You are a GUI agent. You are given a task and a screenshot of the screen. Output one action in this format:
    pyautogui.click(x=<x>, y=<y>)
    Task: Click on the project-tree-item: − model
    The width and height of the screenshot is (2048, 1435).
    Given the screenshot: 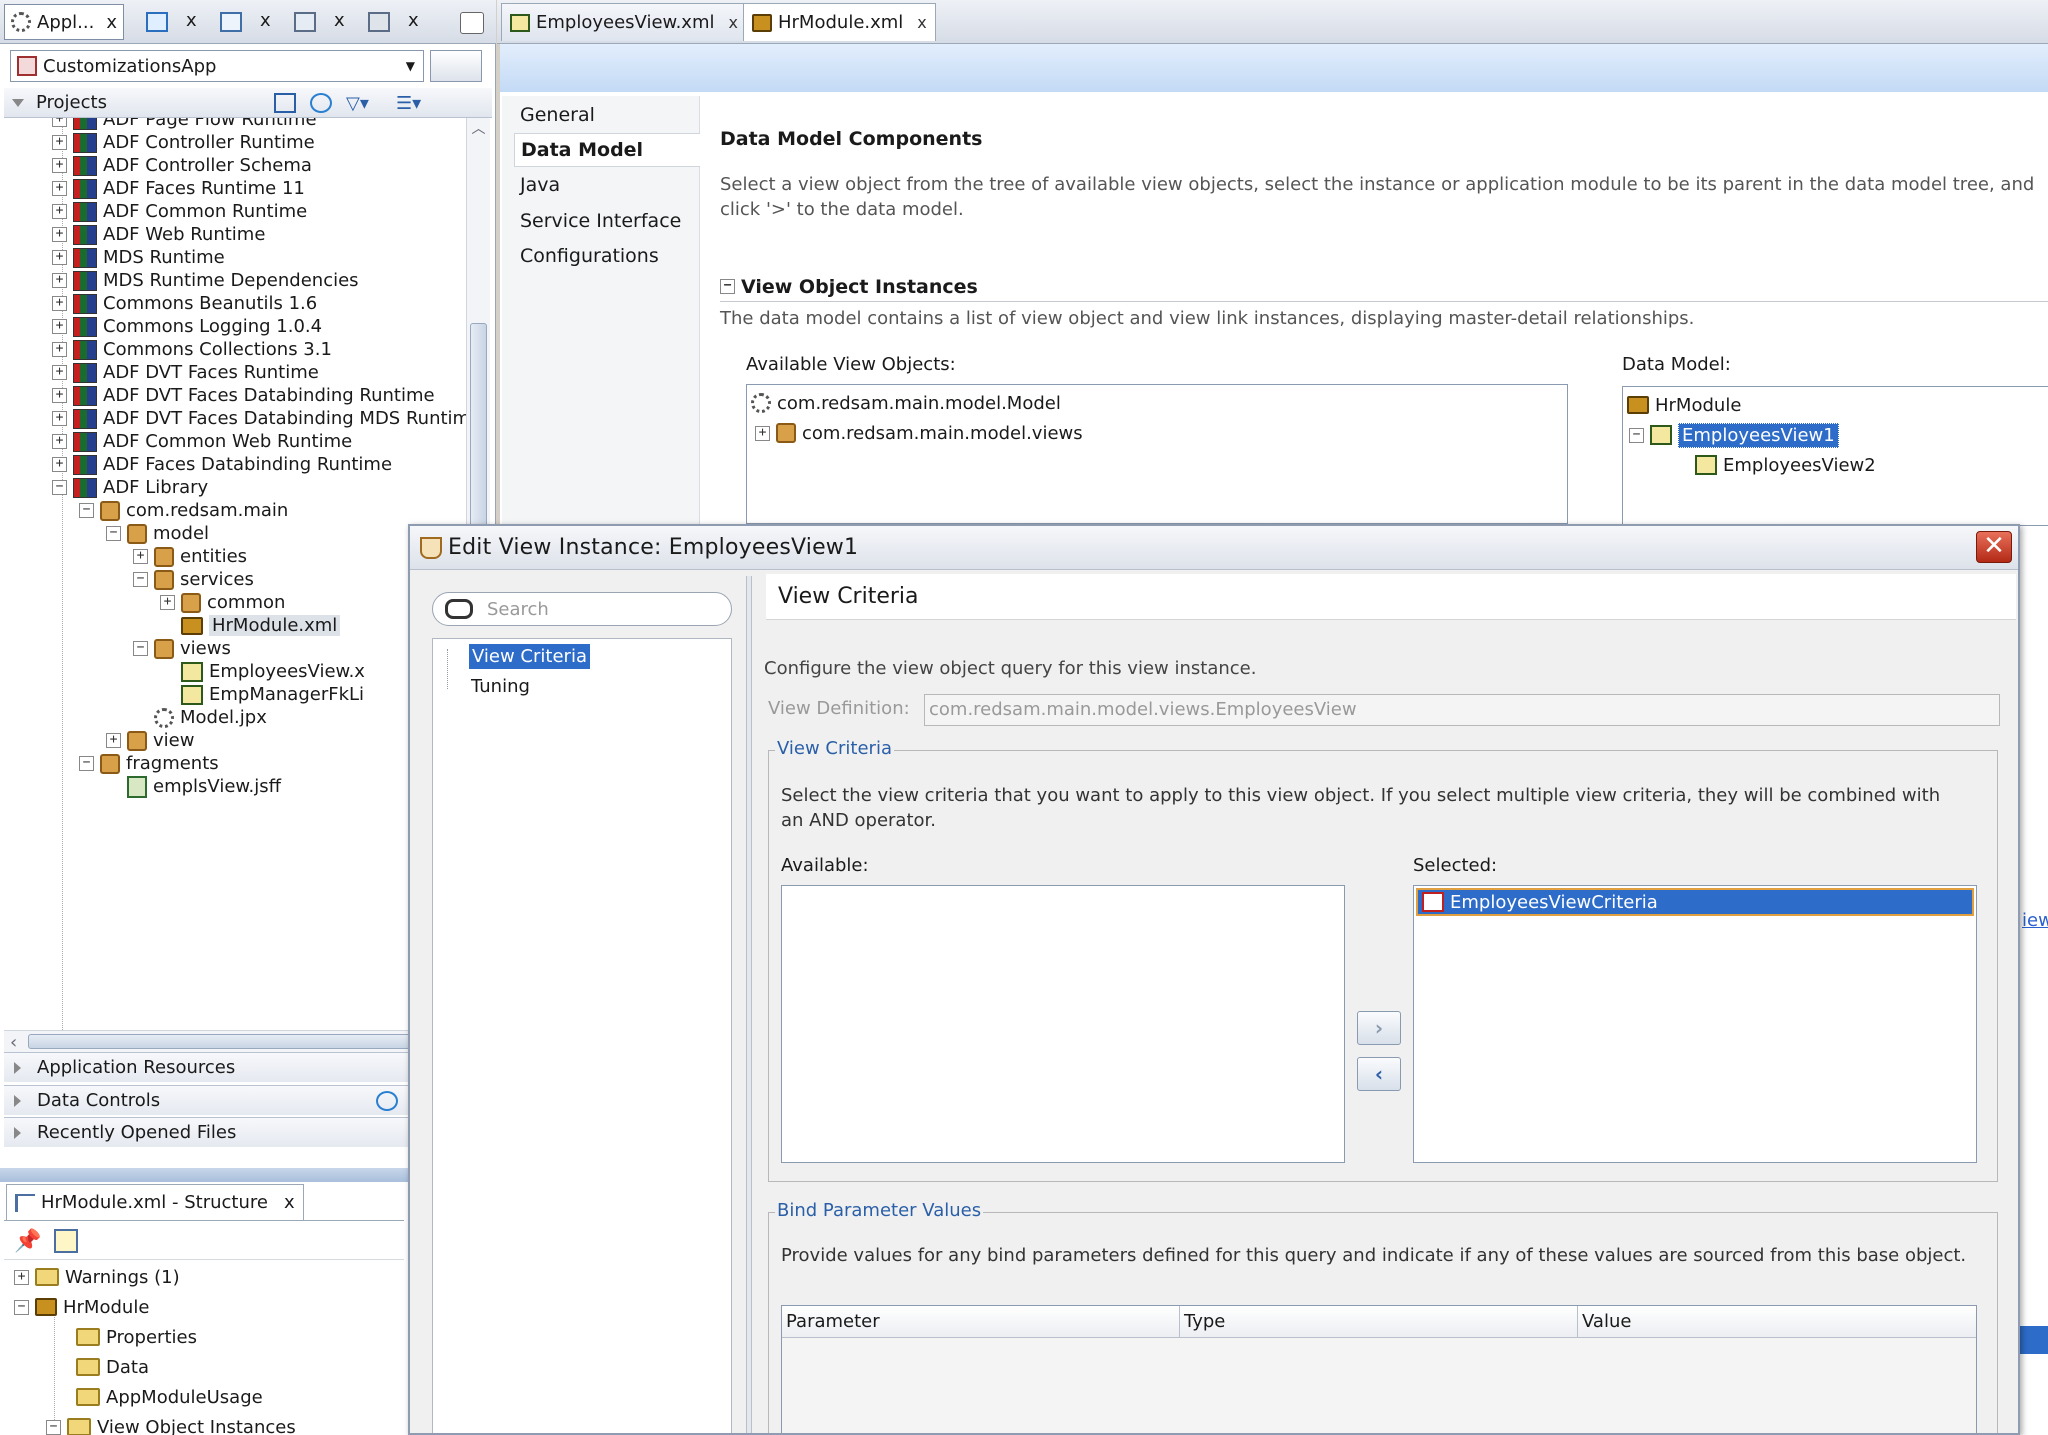 What is the action you would take?
    pyautogui.click(x=157, y=533)
    